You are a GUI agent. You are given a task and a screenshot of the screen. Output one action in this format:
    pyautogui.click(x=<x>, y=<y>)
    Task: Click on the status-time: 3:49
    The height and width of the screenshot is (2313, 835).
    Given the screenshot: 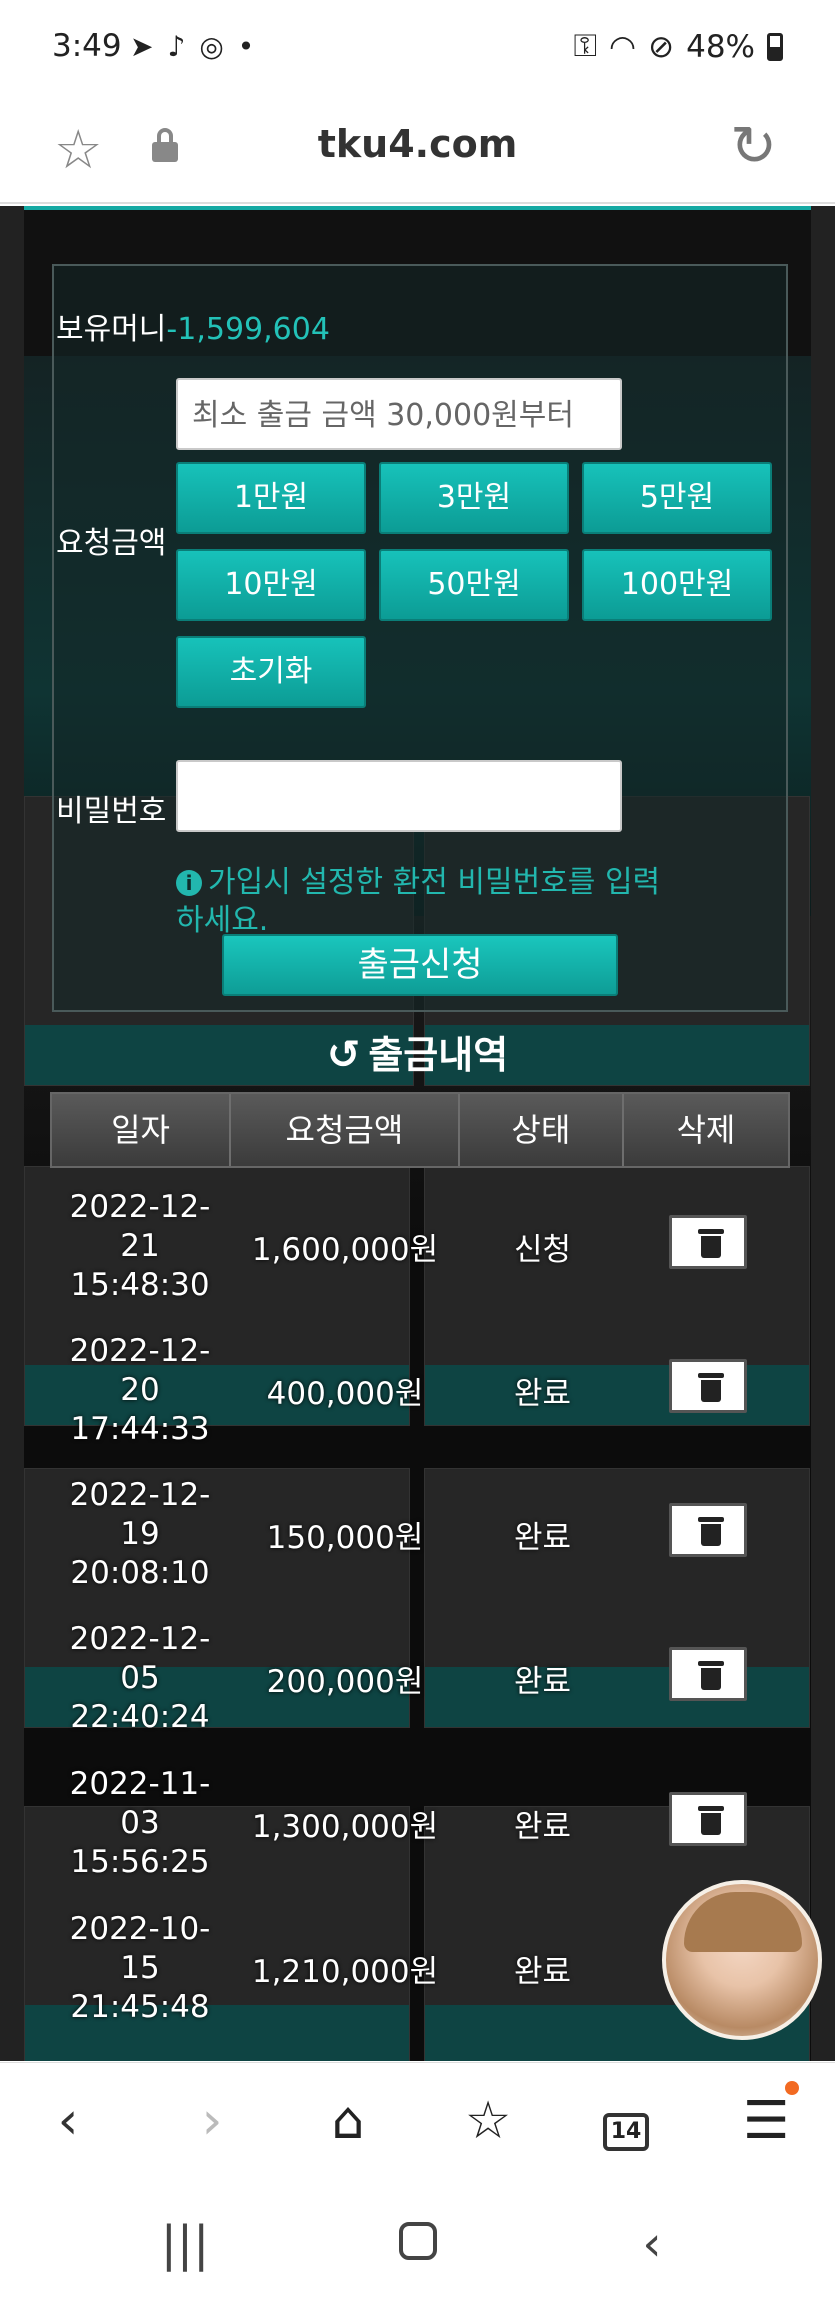 What is the action you would take?
    pyautogui.click(x=87, y=46)
    